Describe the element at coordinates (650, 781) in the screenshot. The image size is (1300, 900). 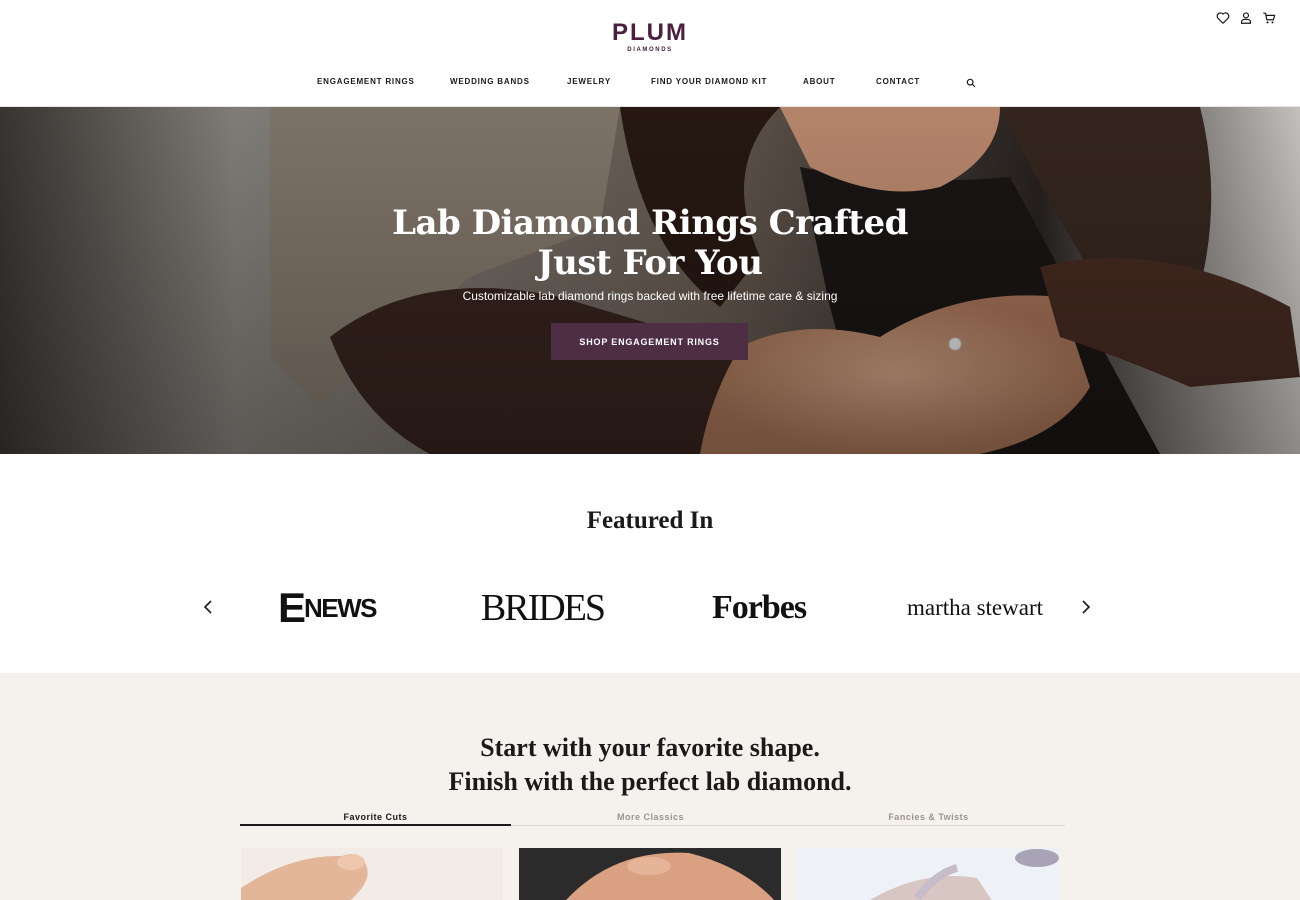
I see `shape-title-line-2: Finish with the perfect lab diamond.` at that location.